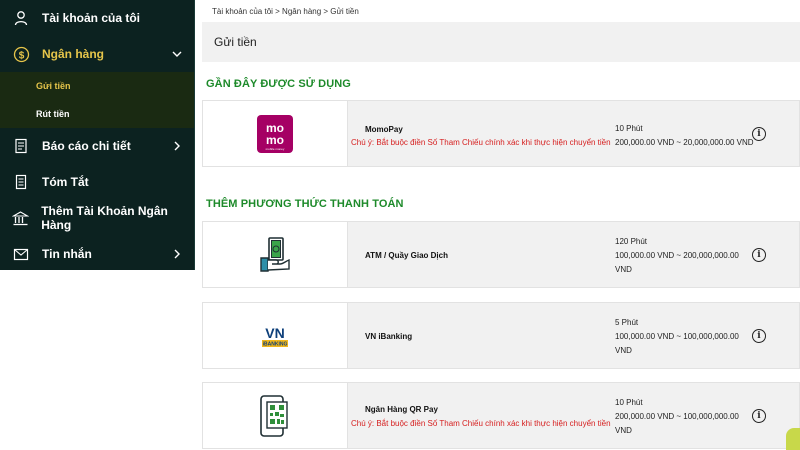  What do you see at coordinates (406, 255) in the screenshot?
I see `method-name: ATM / Quầy Giao Dịch` at bounding box center [406, 255].